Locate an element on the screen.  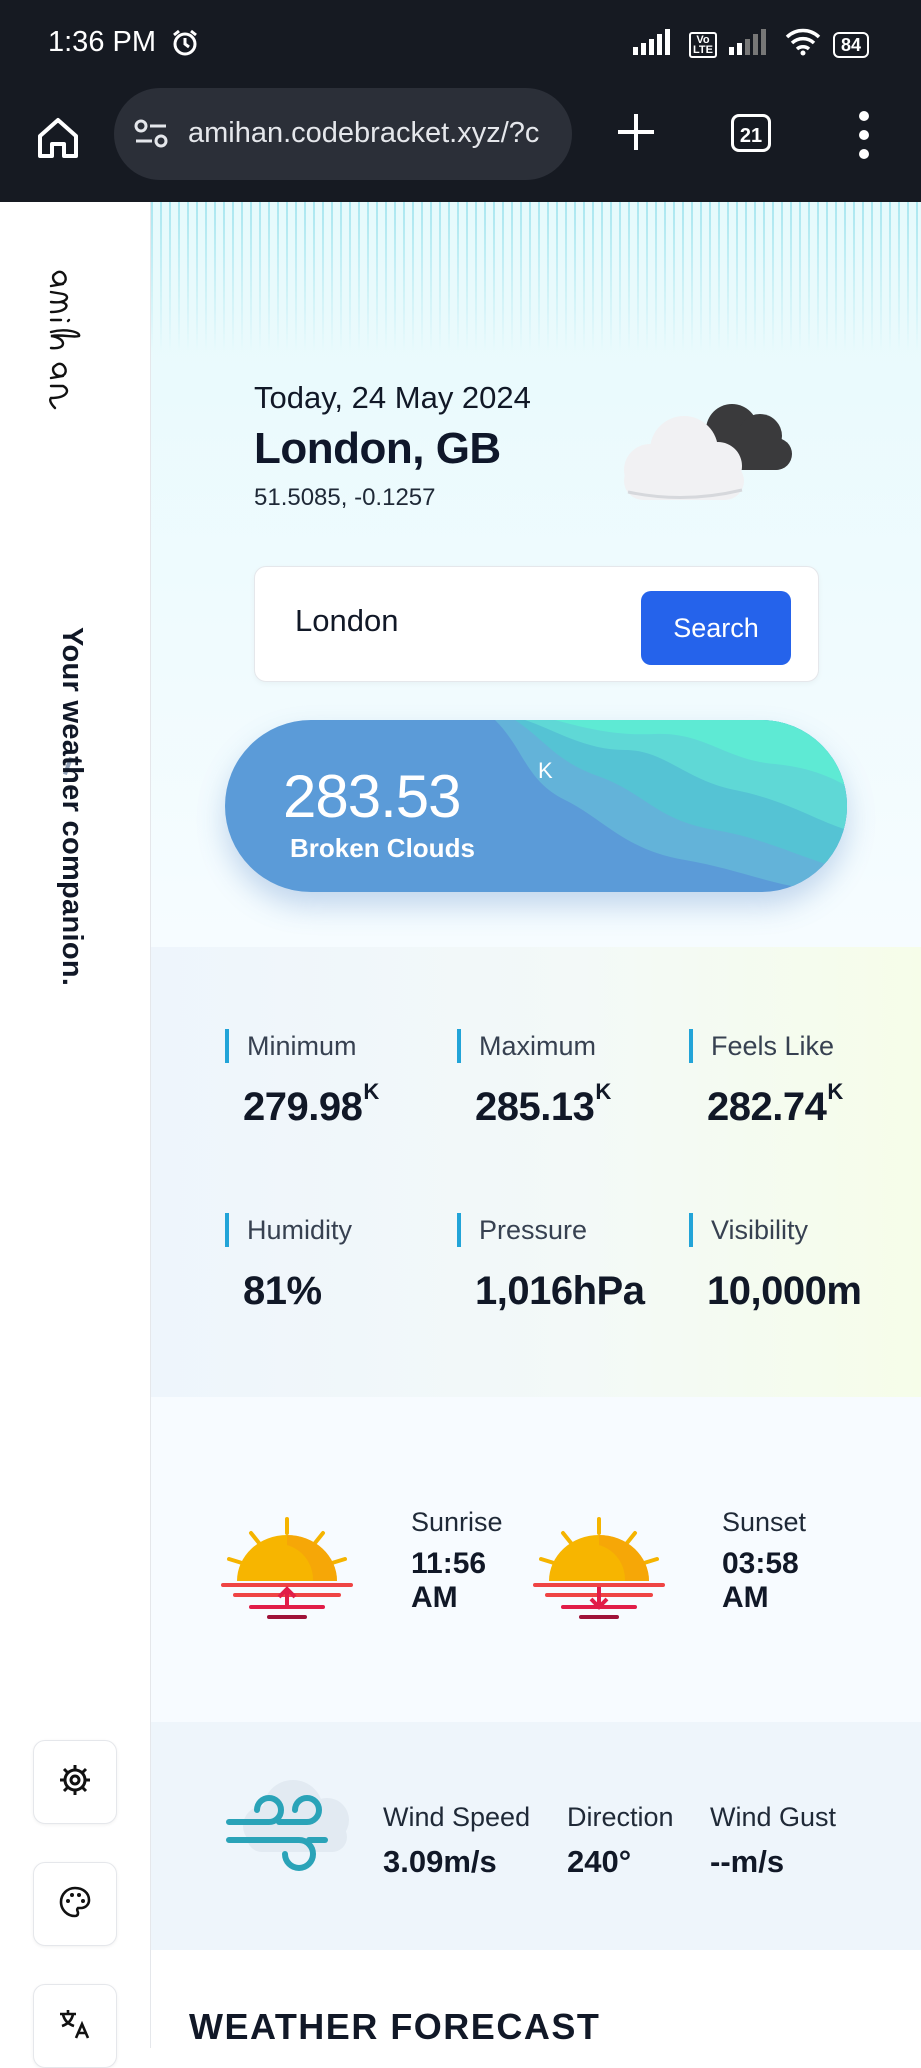
wind-direction-label: Direction is located at coordinates (620, 1817).